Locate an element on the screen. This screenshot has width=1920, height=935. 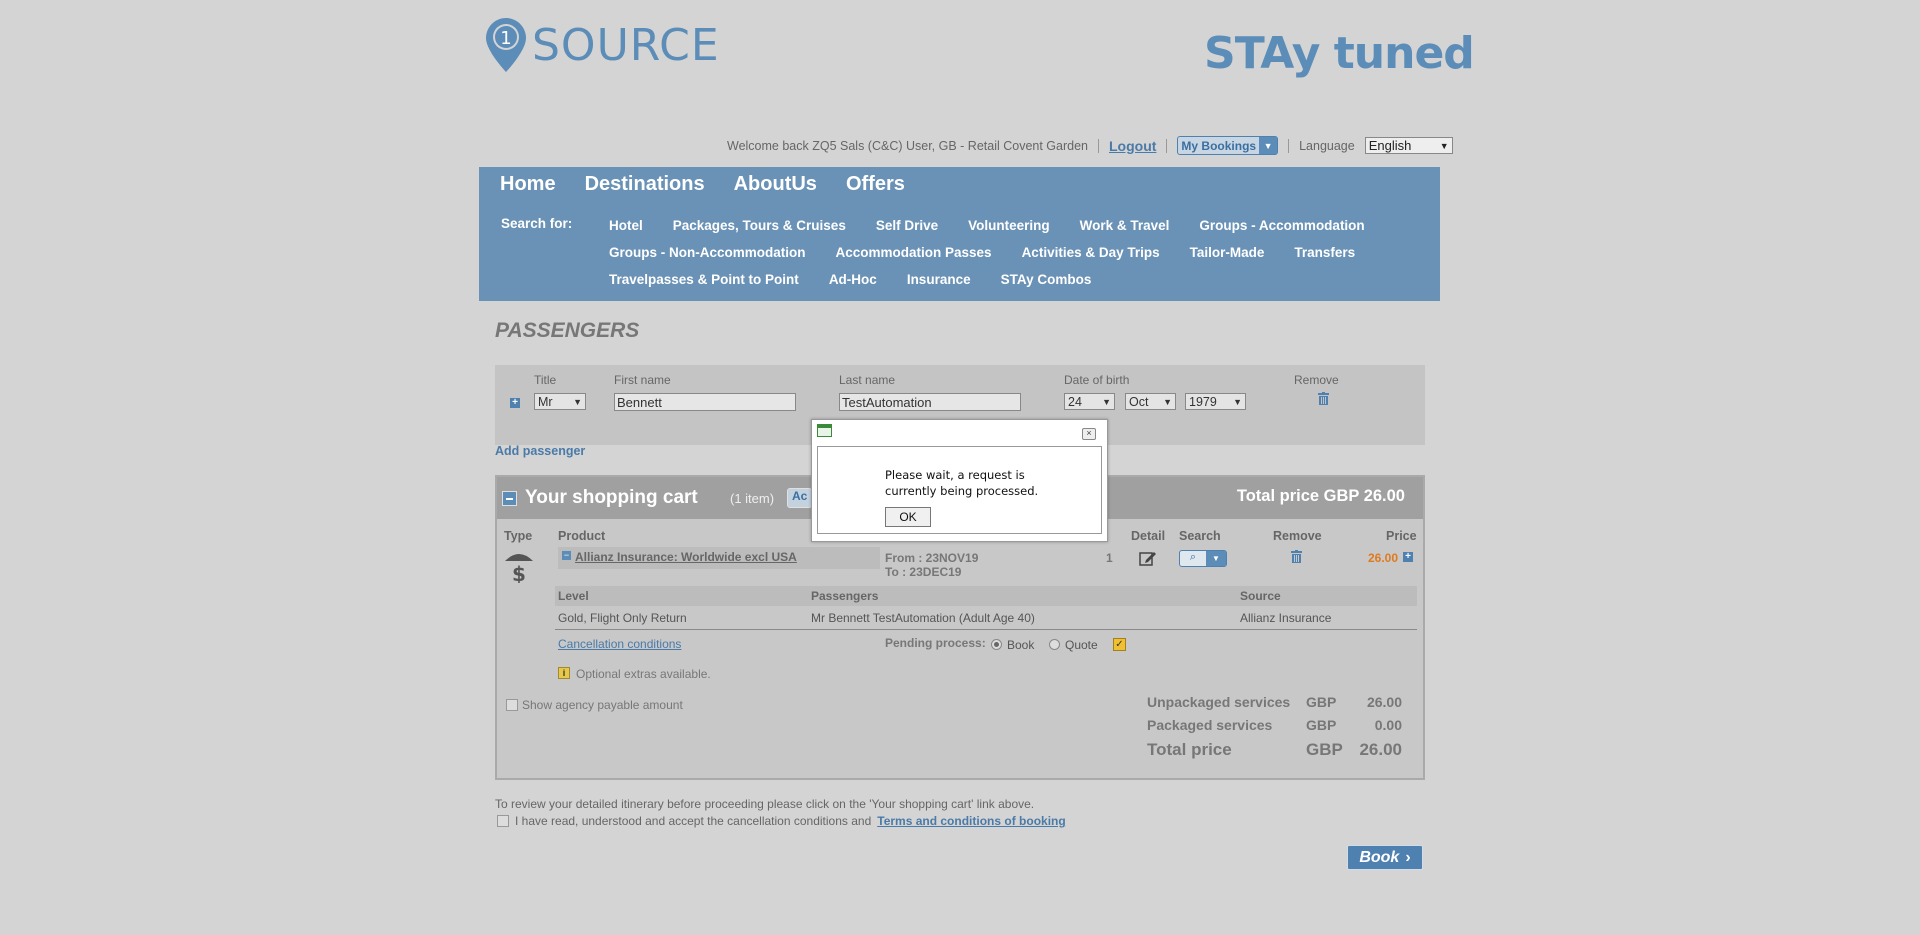
cart-total: Total price GBP 26.00 is located at coordinates (1321, 496).